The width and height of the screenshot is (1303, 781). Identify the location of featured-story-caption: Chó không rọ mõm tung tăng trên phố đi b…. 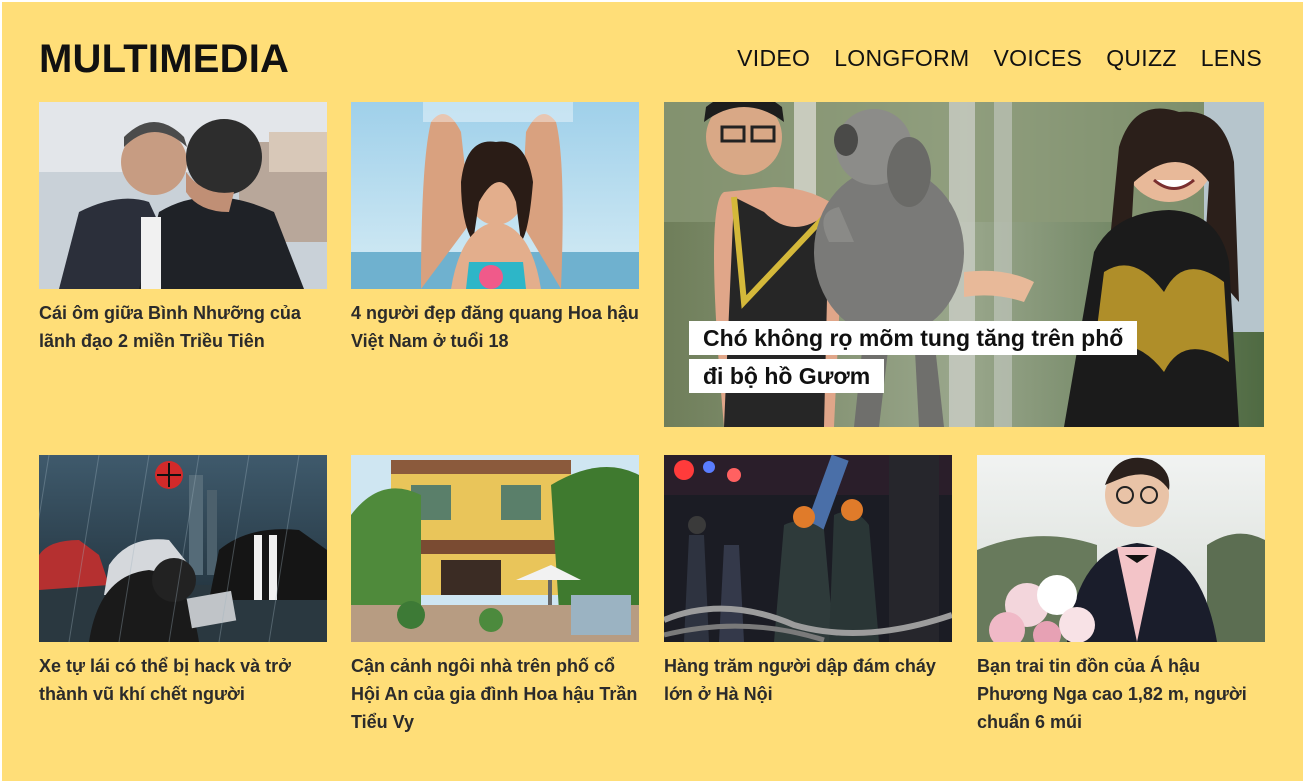
(919, 357).